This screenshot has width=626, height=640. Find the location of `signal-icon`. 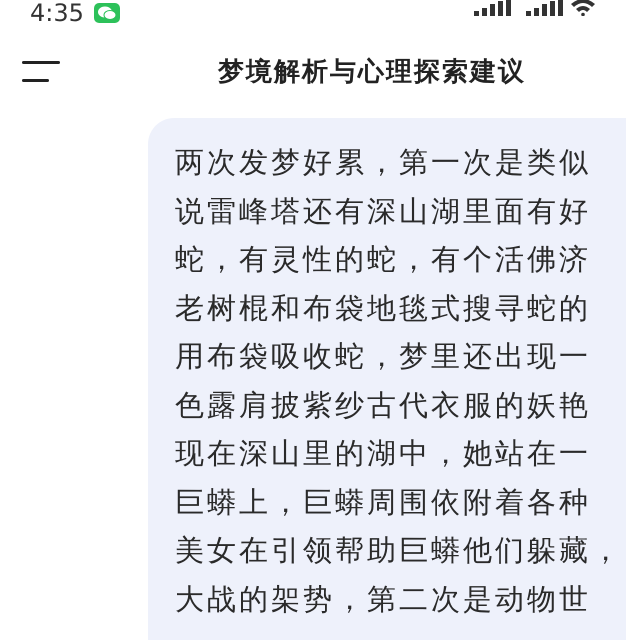

signal-icon is located at coordinates (546, 8).